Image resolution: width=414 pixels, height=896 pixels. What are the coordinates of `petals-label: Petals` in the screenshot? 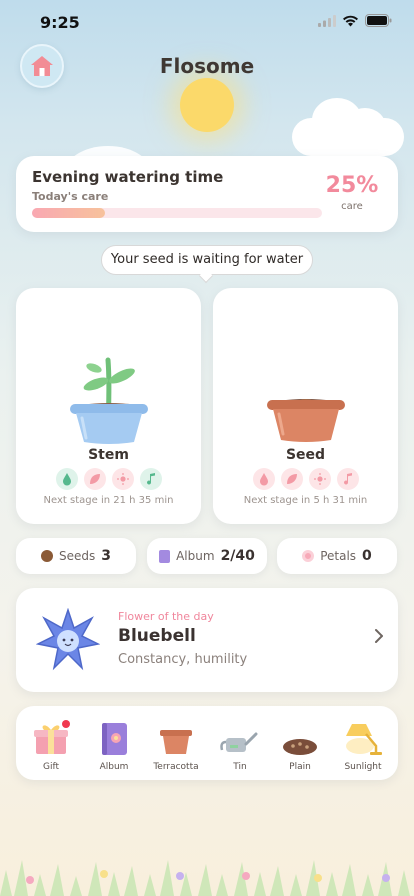 It's located at (338, 556).